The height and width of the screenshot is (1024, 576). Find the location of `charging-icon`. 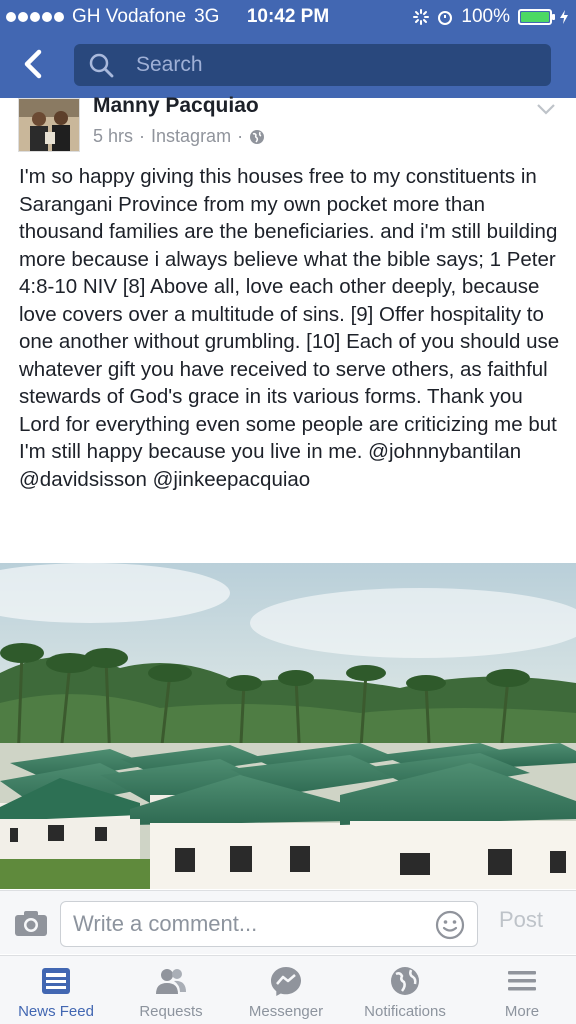

charging-icon is located at coordinates (564, 17).